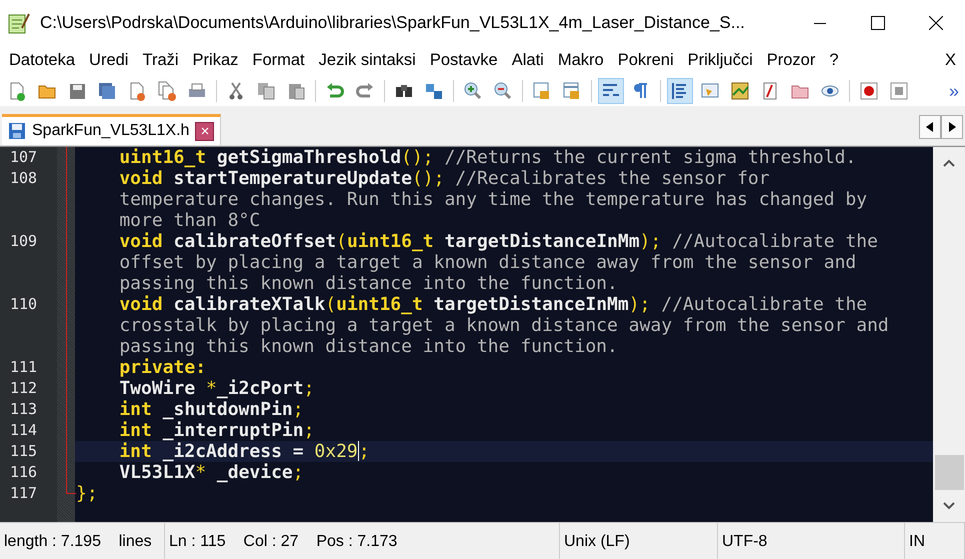 The height and width of the screenshot is (559, 965). What do you see at coordinates (296, 91) in the screenshot?
I see `paste-icon` at bounding box center [296, 91].